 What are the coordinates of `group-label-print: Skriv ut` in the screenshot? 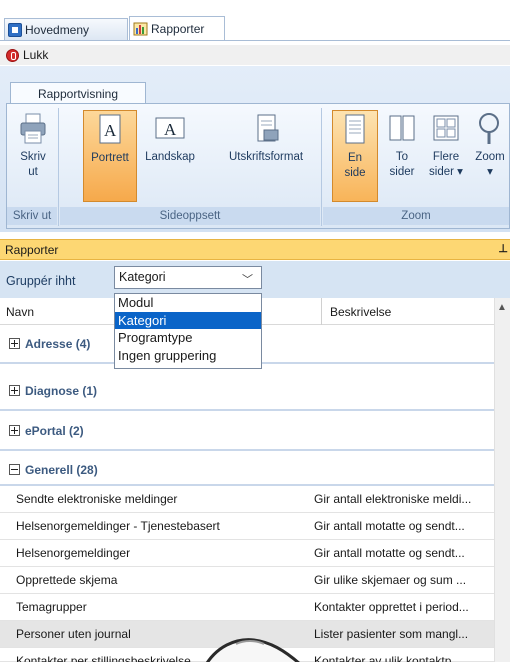 It's located at (32, 216).